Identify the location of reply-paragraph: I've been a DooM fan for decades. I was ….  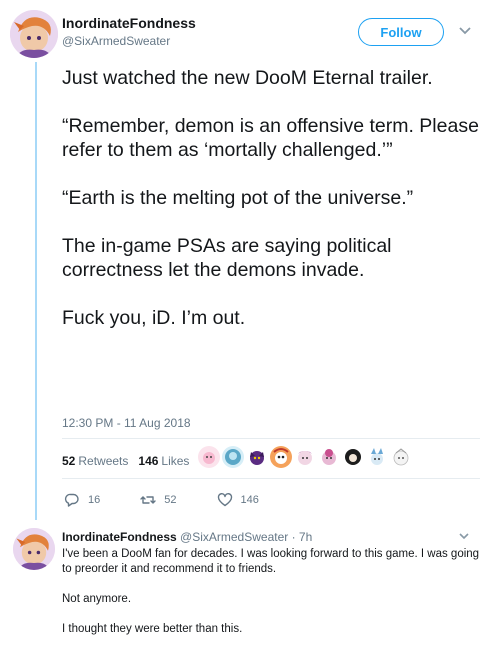
(271, 561).